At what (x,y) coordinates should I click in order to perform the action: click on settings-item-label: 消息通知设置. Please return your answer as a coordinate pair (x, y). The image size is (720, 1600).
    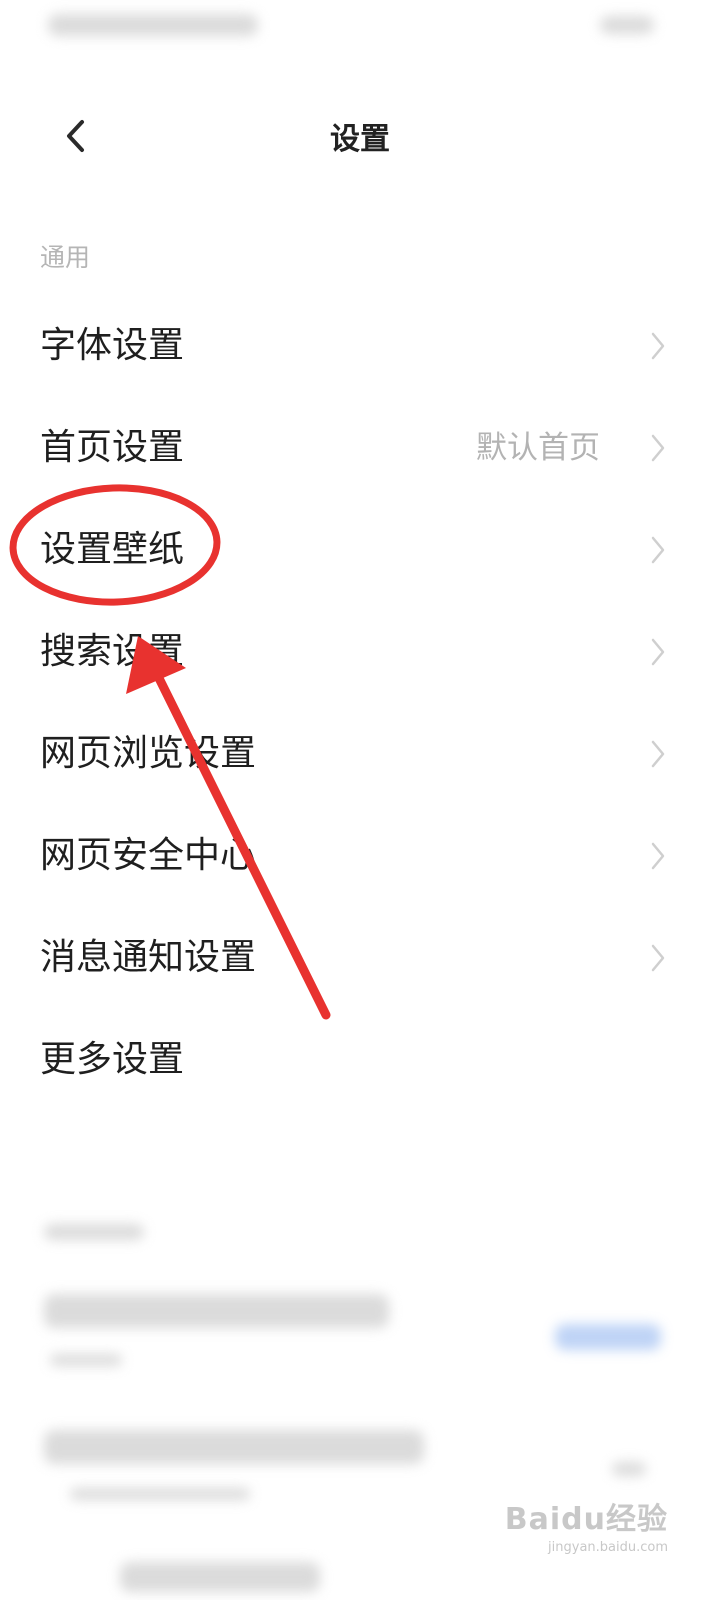
    Looking at the image, I should click on (148, 957).